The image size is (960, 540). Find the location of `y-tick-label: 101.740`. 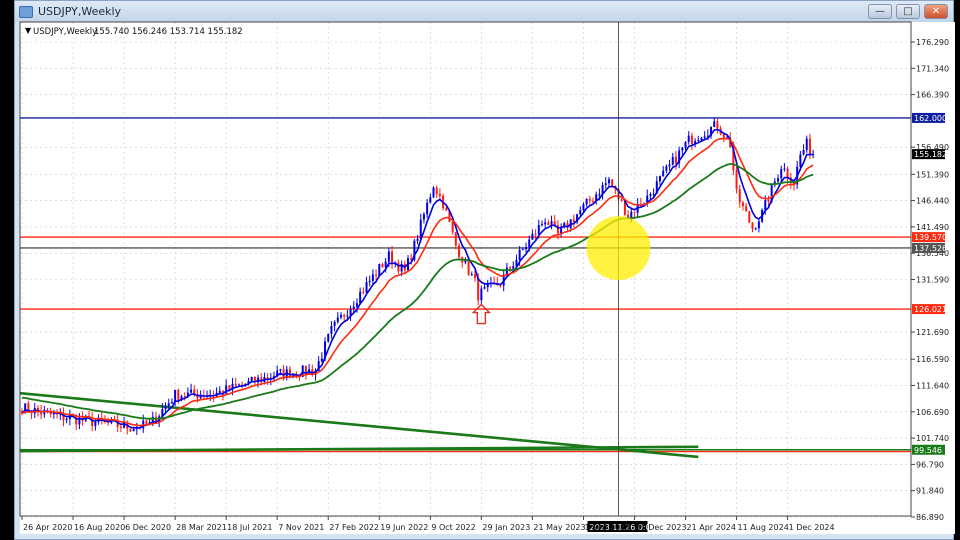

y-tick-label: 101.740 is located at coordinates (932, 438).